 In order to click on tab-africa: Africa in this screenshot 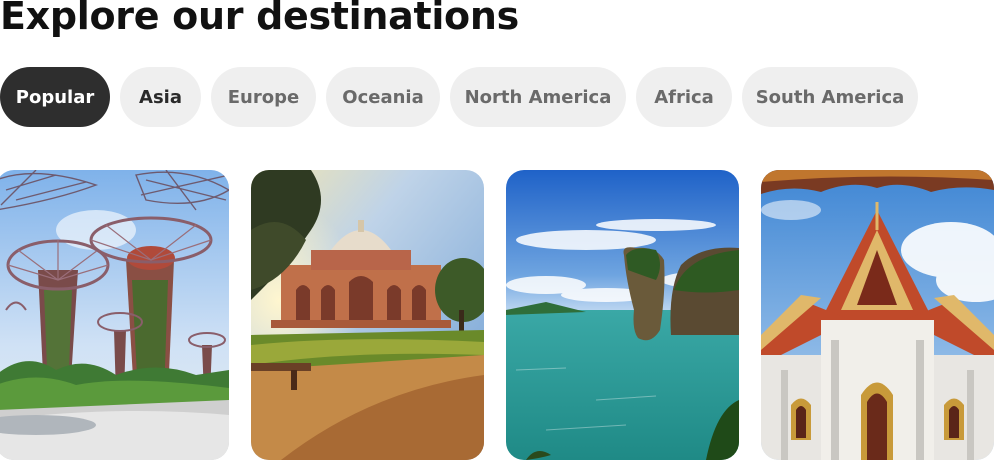, I will do `click(684, 97)`.